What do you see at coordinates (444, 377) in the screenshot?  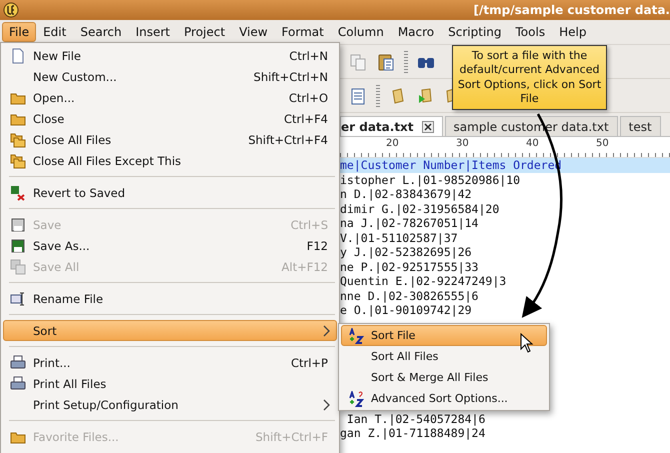 I see `menu-item: Sort & Merge All Files` at bounding box center [444, 377].